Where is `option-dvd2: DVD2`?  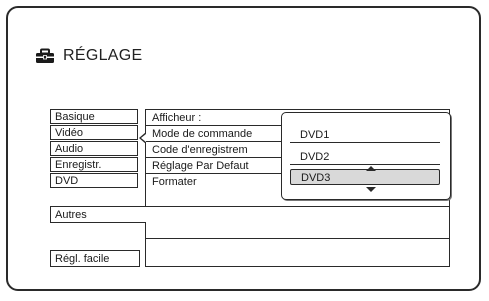
option-dvd2: DVD2 is located at coordinates (365, 157).